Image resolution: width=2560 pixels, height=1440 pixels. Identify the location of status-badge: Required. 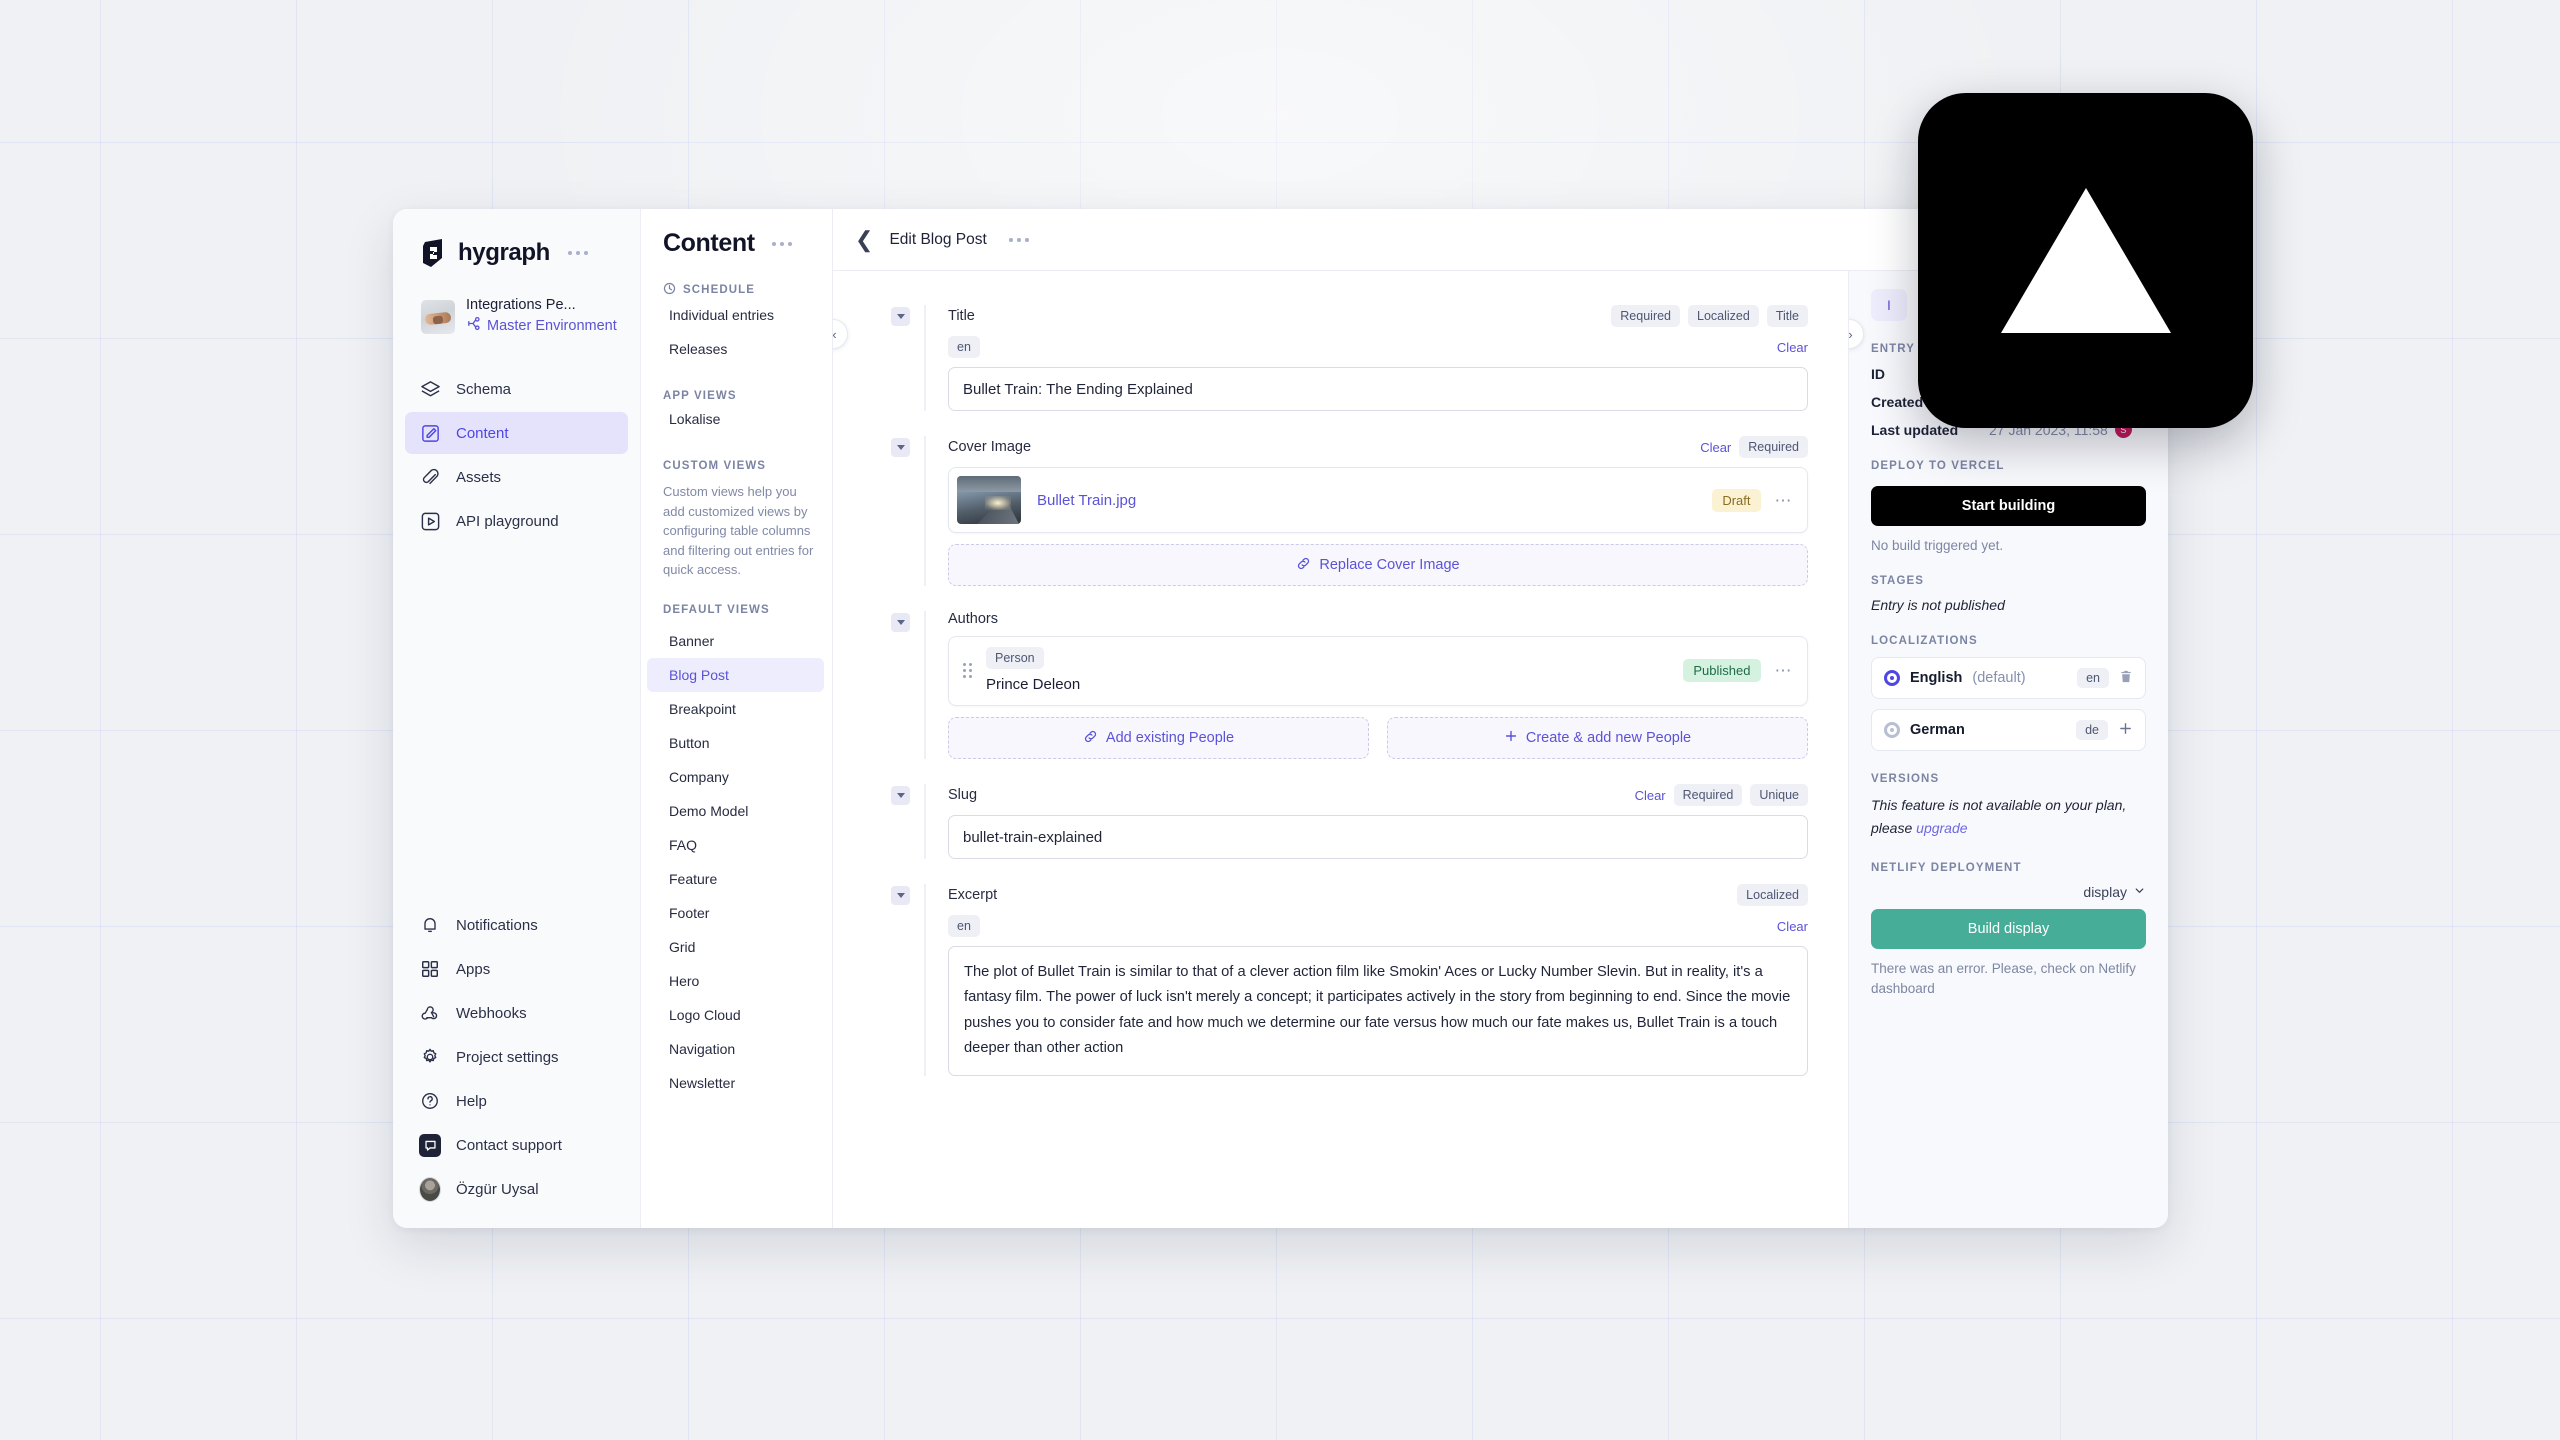
(1708, 795).